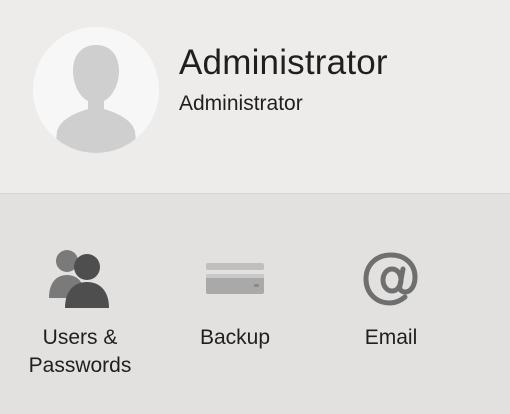 The image size is (510, 414). What do you see at coordinates (235, 337) in the screenshot?
I see `pane-label: Backup` at bounding box center [235, 337].